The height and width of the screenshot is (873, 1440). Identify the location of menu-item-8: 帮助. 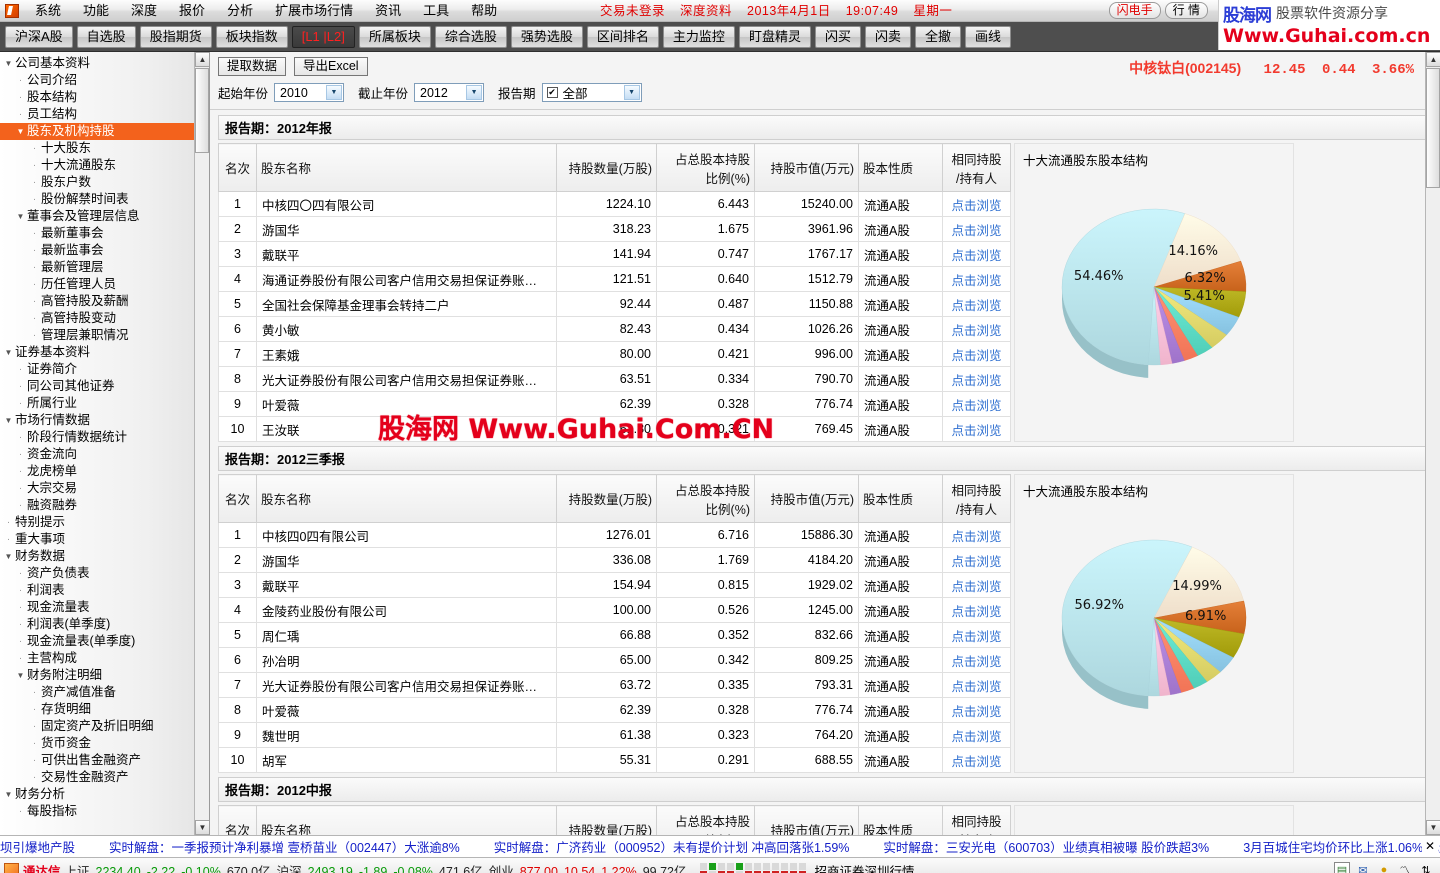
(484, 11).